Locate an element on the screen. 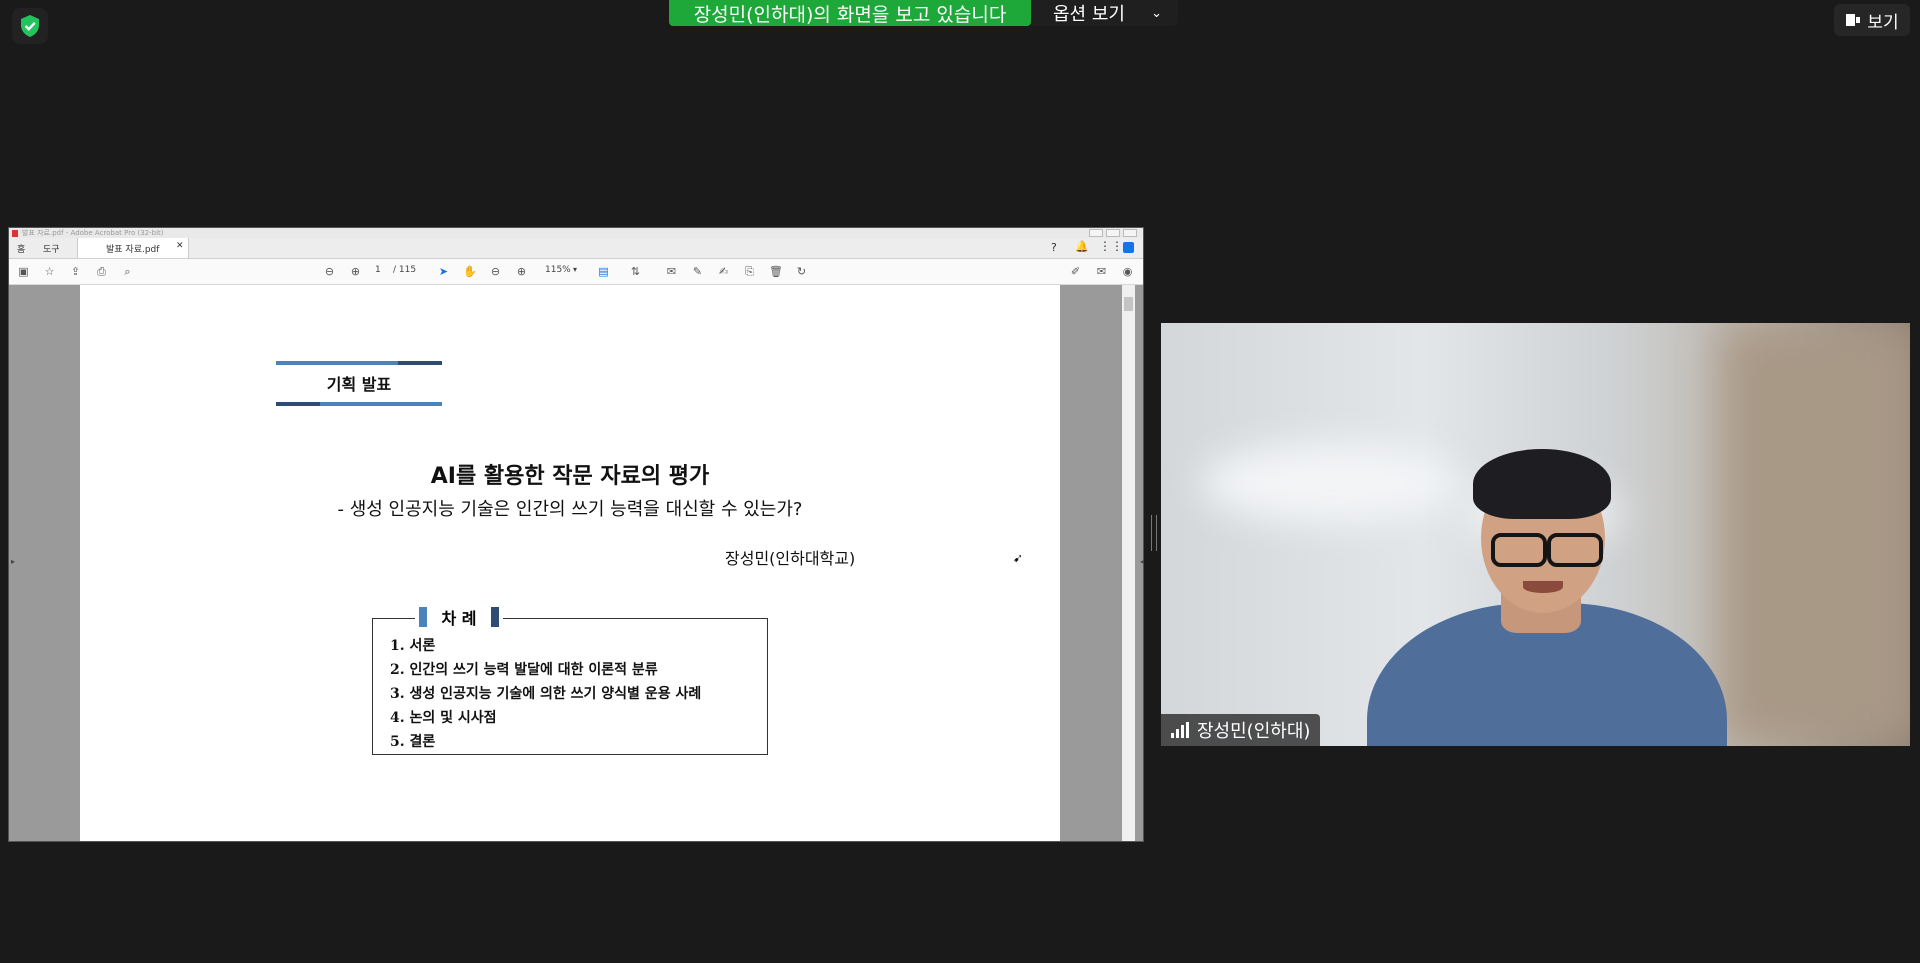  upload-icon: ⇪ is located at coordinates (75, 271).